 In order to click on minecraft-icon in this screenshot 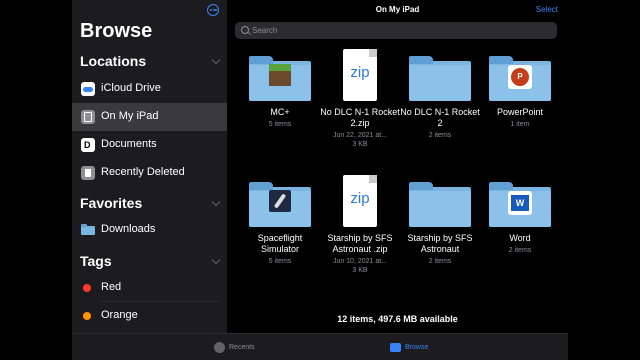, I will do `click(280, 75)`.